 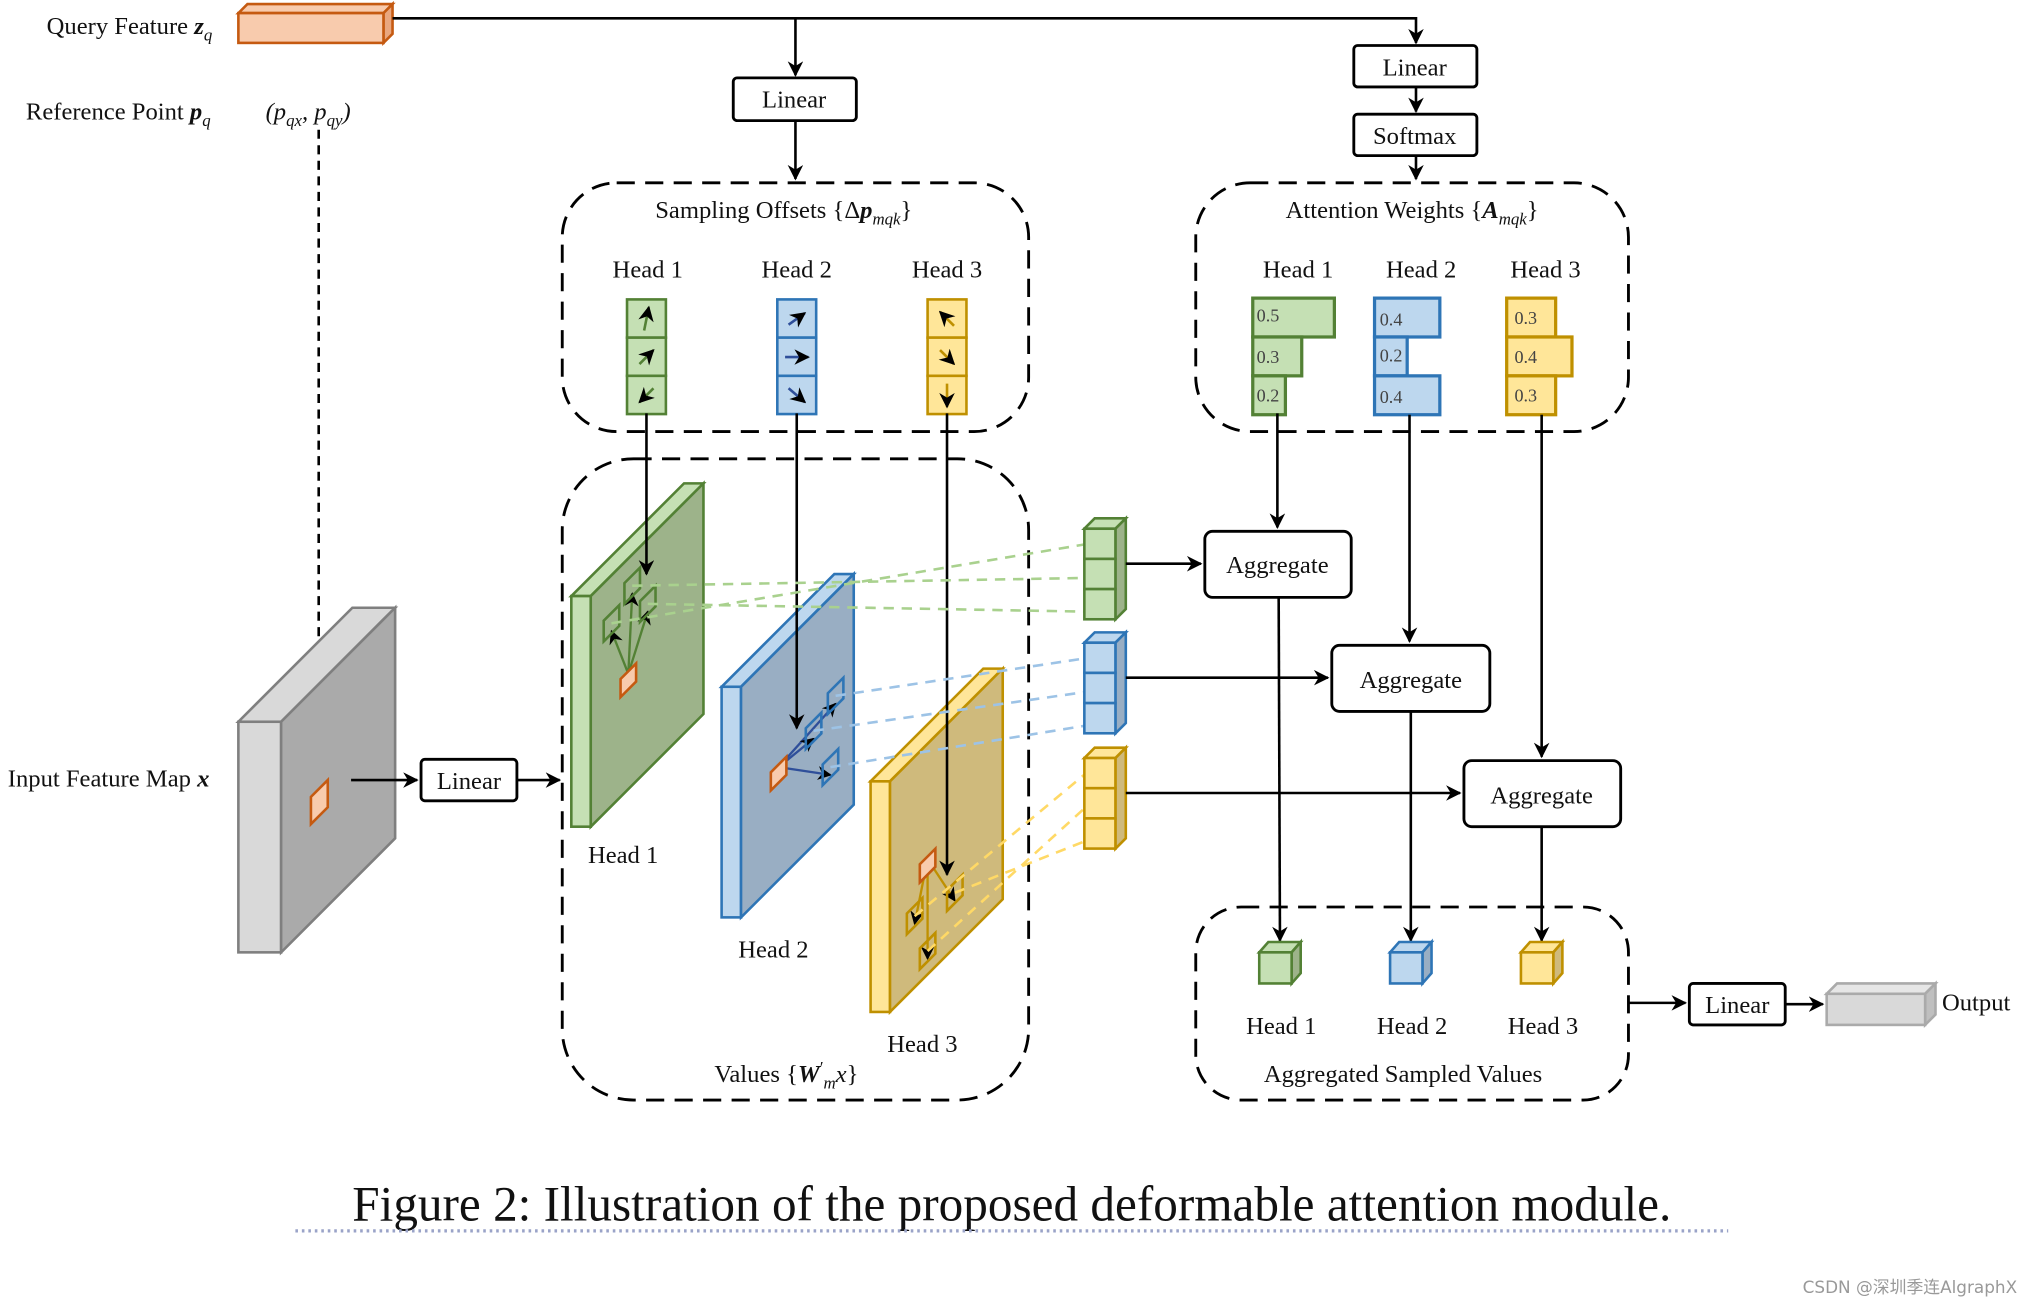 I want to click on values-title: Values {W′mx}, so click(x=786, y=1075).